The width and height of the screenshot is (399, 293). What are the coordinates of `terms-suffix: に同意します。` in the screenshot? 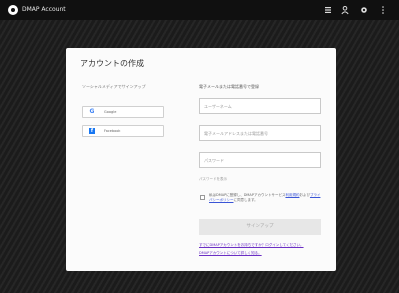 It's located at (245, 200).